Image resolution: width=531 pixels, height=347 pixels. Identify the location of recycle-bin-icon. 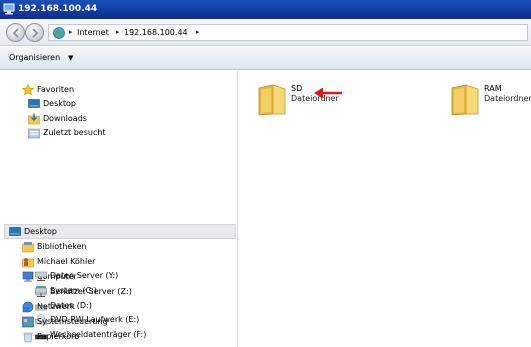
(28, 337).